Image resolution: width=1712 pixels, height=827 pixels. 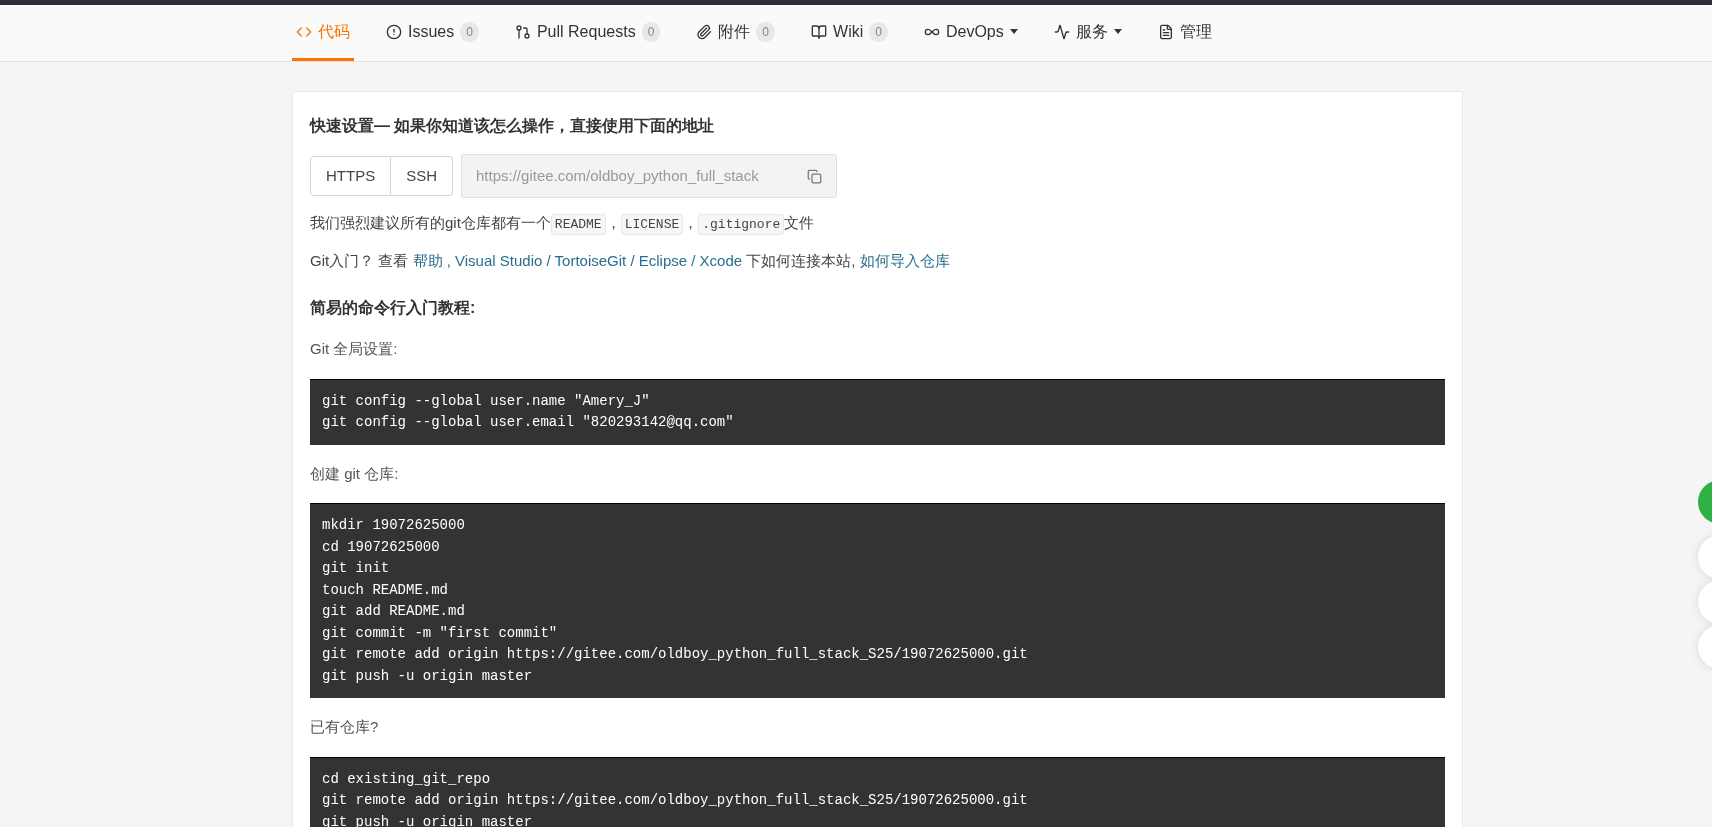 What do you see at coordinates (1061, 31) in the screenshot?
I see `pulse-icon` at bounding box center [1061, 31].